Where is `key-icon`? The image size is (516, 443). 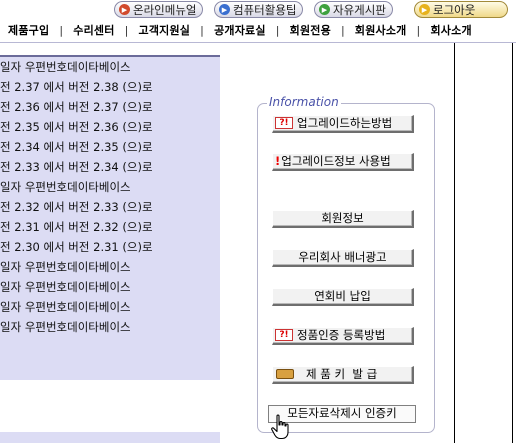 key-icon is located at coordinates (285, 374).